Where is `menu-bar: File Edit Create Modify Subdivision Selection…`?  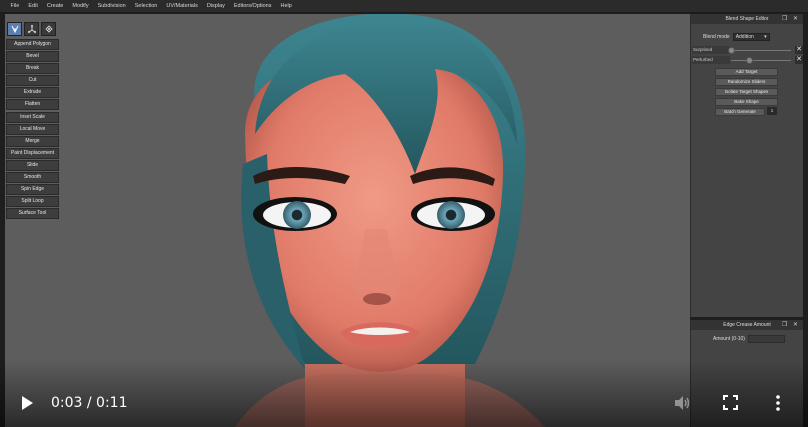
menu-bar: File Edit Create Modify Subdivision Selection… is located at coordinates (404, 6).